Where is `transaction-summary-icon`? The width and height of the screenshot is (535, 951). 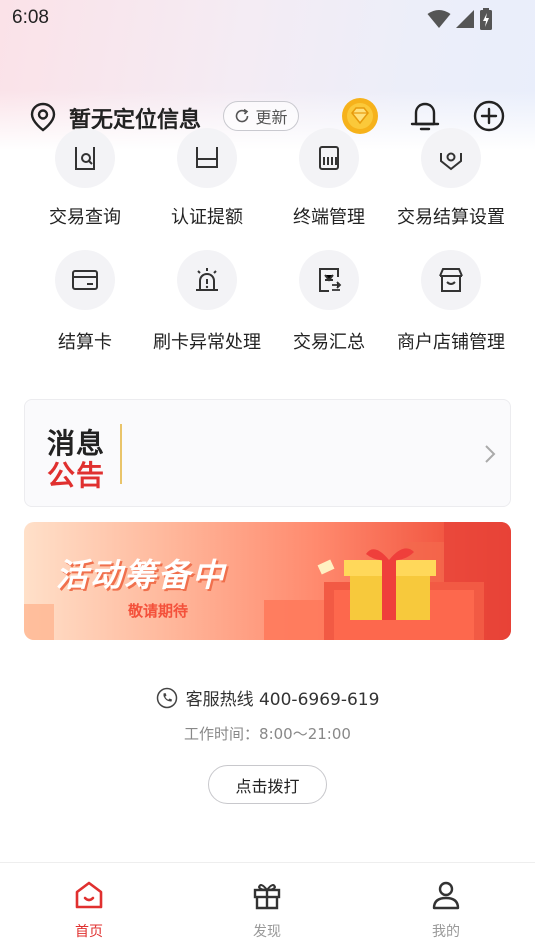 transaction-summary-icon is located at coordinates (330, 280).